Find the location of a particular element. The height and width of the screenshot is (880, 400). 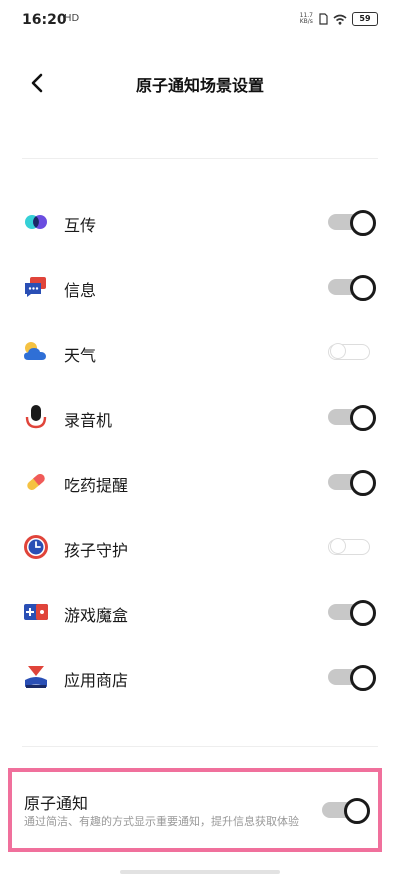

header: 原子通知场景设置 is located at coordinates (200, 82).